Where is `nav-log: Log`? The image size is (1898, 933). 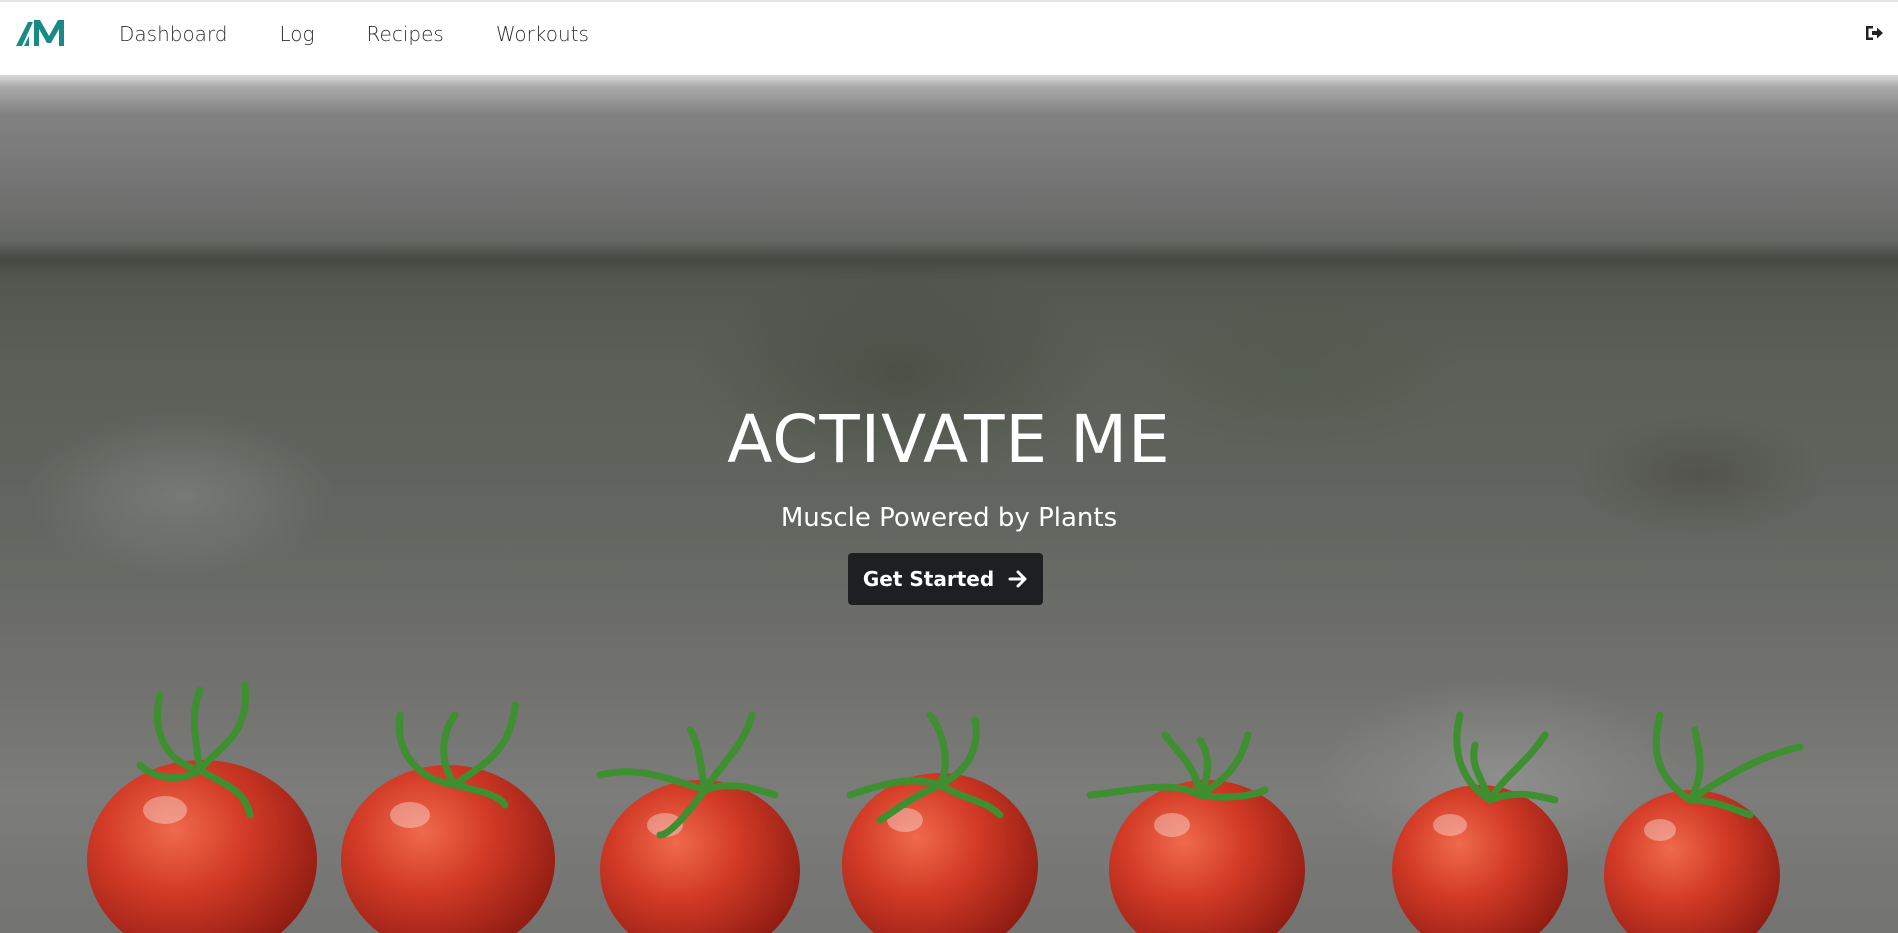
nav-log: Log is located at coordinates (297, 34).